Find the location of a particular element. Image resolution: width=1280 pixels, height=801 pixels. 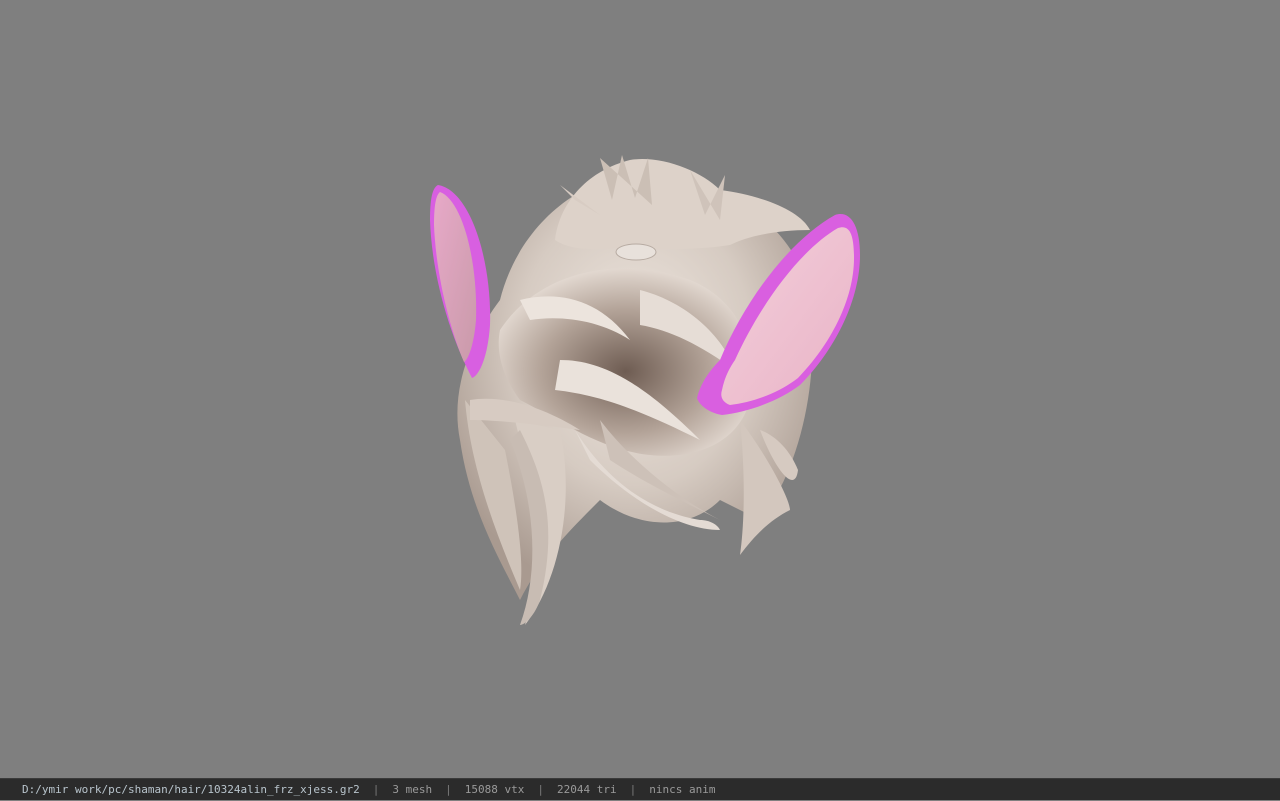

vertex-count-label: 15088 vtx is located at coordinates (494, 789).